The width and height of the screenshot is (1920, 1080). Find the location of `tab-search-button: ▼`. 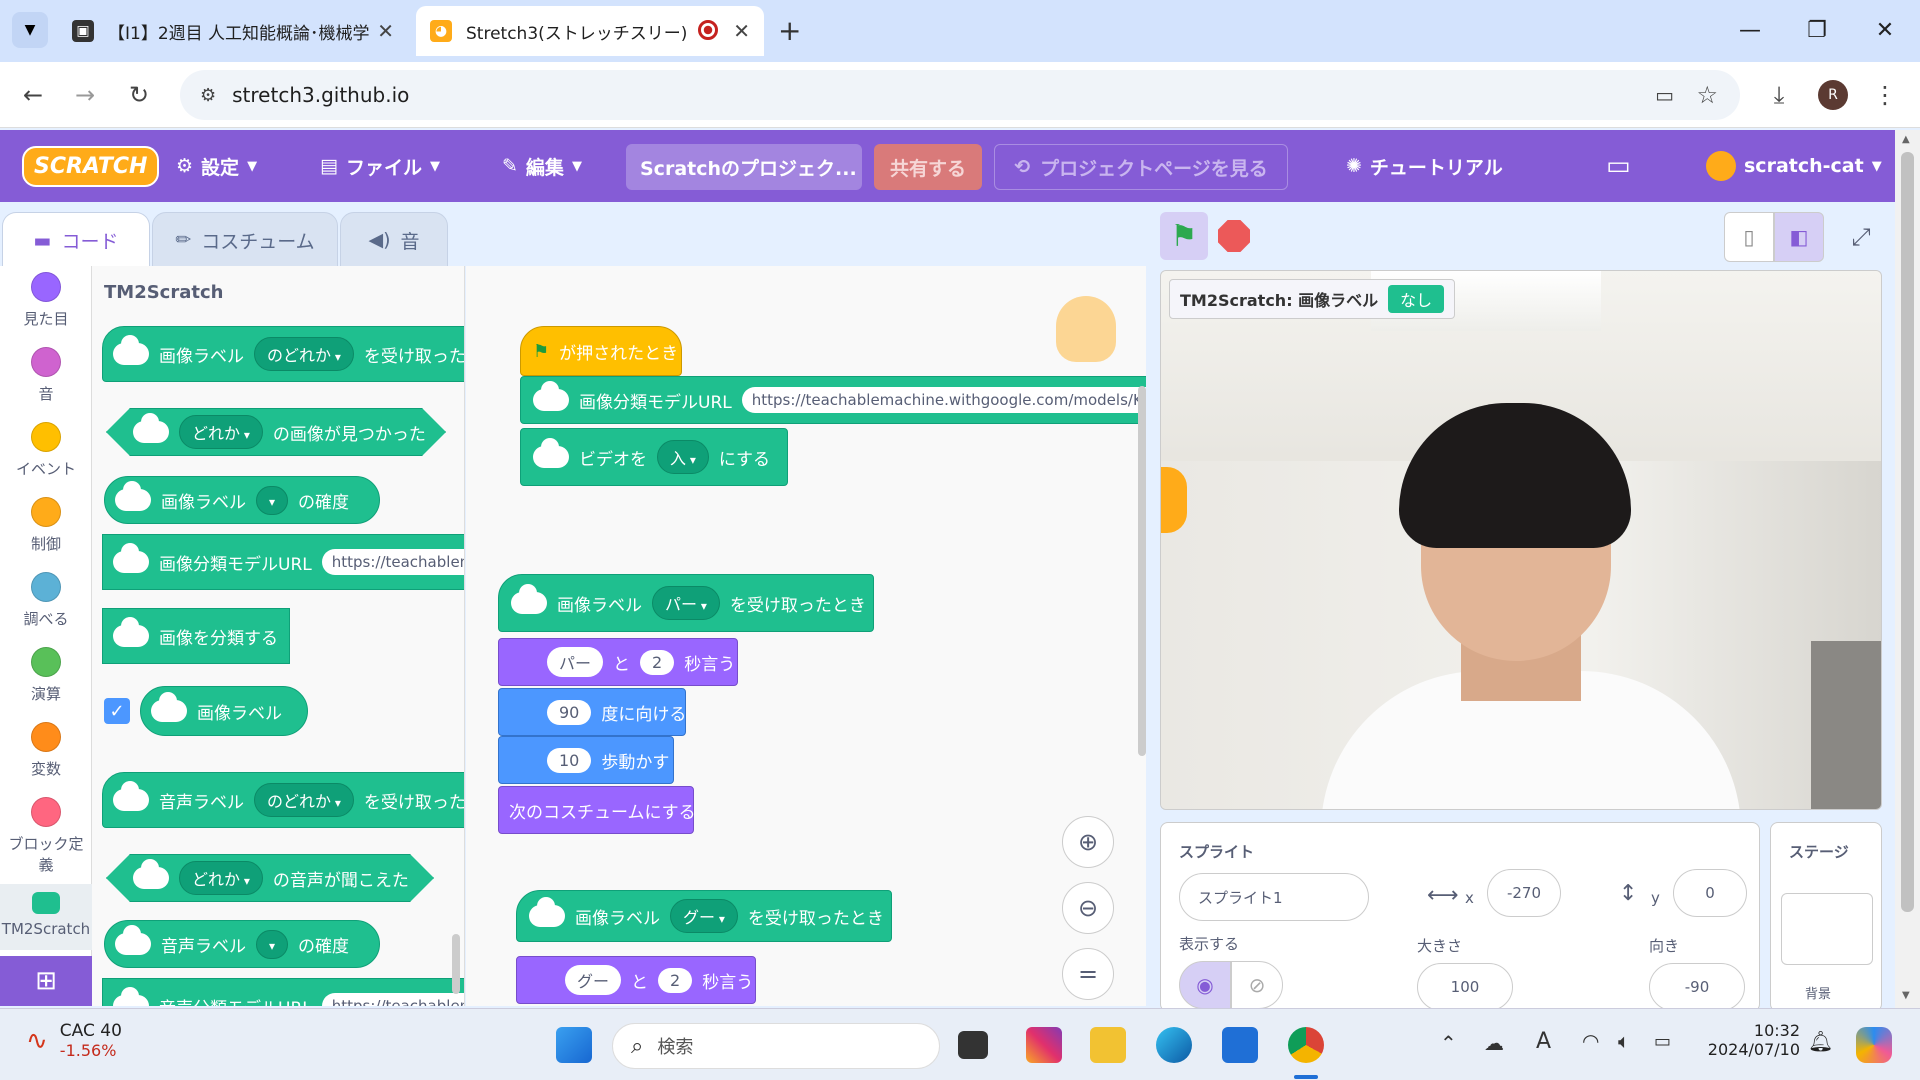

tab-search-button: ▼ is located at coordinates (30, 30).